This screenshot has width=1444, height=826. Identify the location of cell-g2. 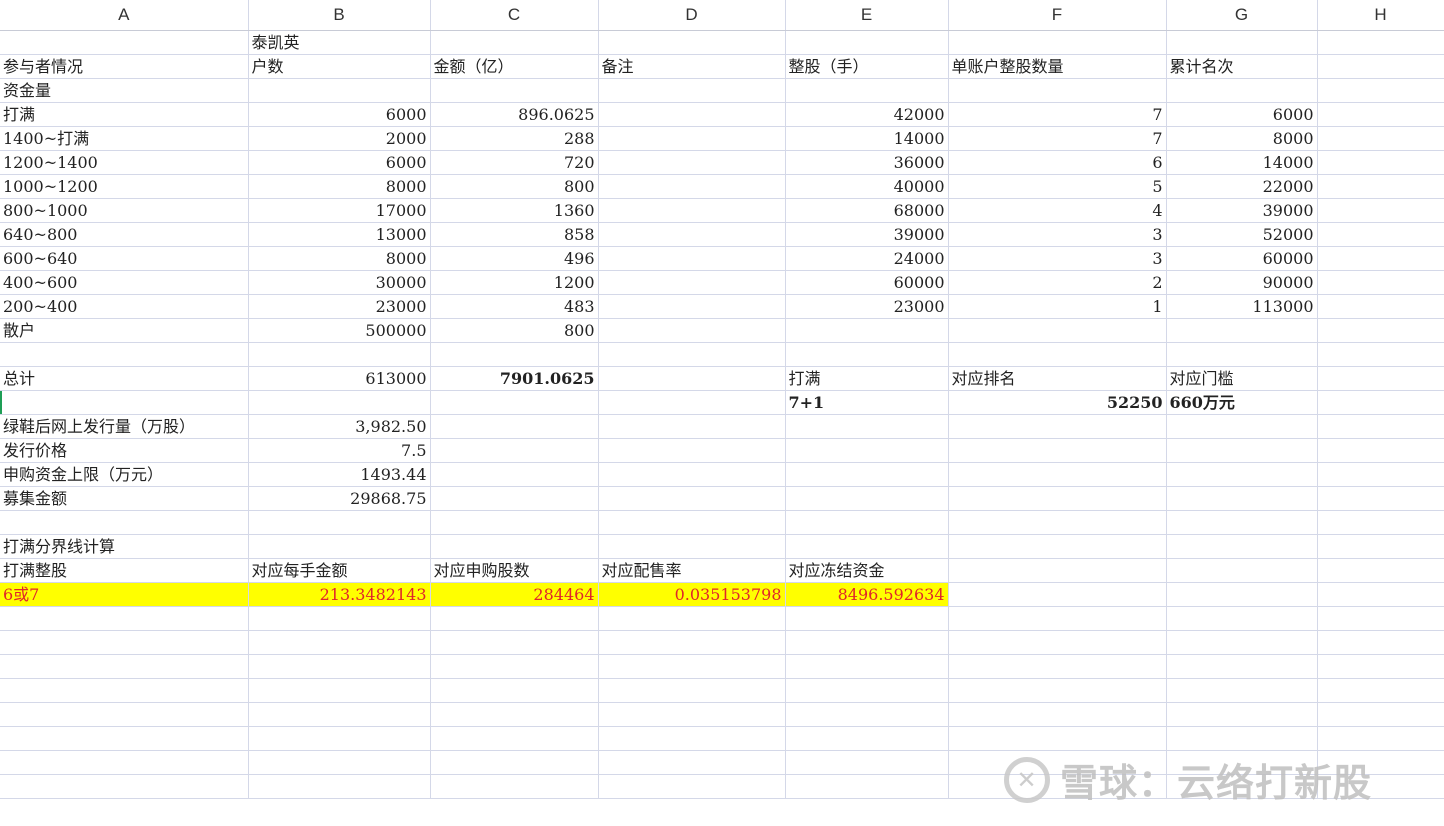
(1242, 42).